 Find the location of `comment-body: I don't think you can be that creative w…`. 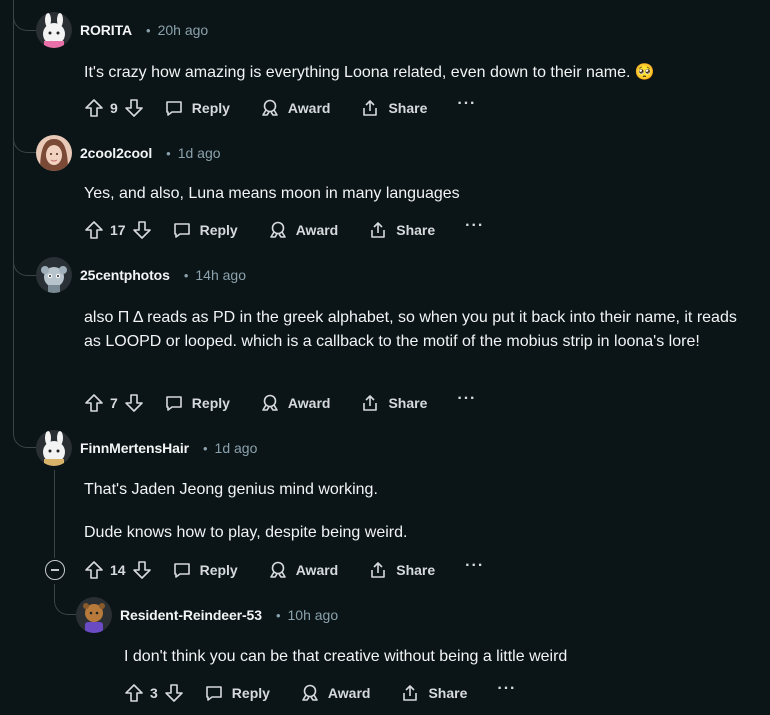

comment-body: I don't think you can be that creative w… is located at coordinates (434, 657).